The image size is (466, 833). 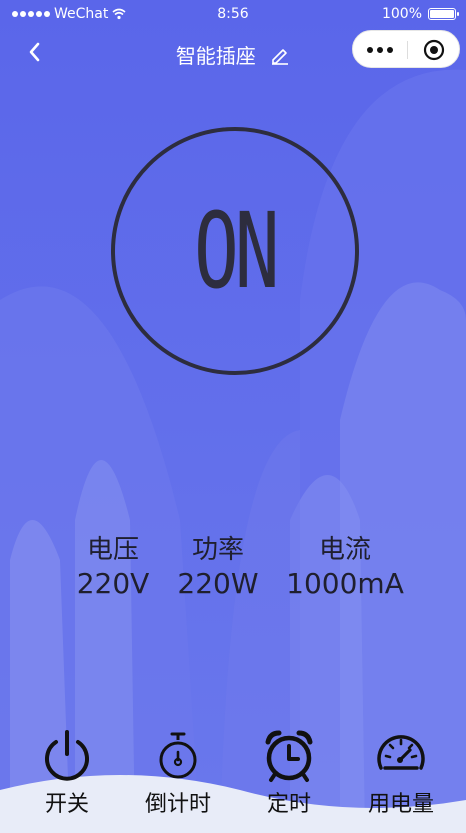 I want to click on gauge-icon, so click(x=401, y=752).